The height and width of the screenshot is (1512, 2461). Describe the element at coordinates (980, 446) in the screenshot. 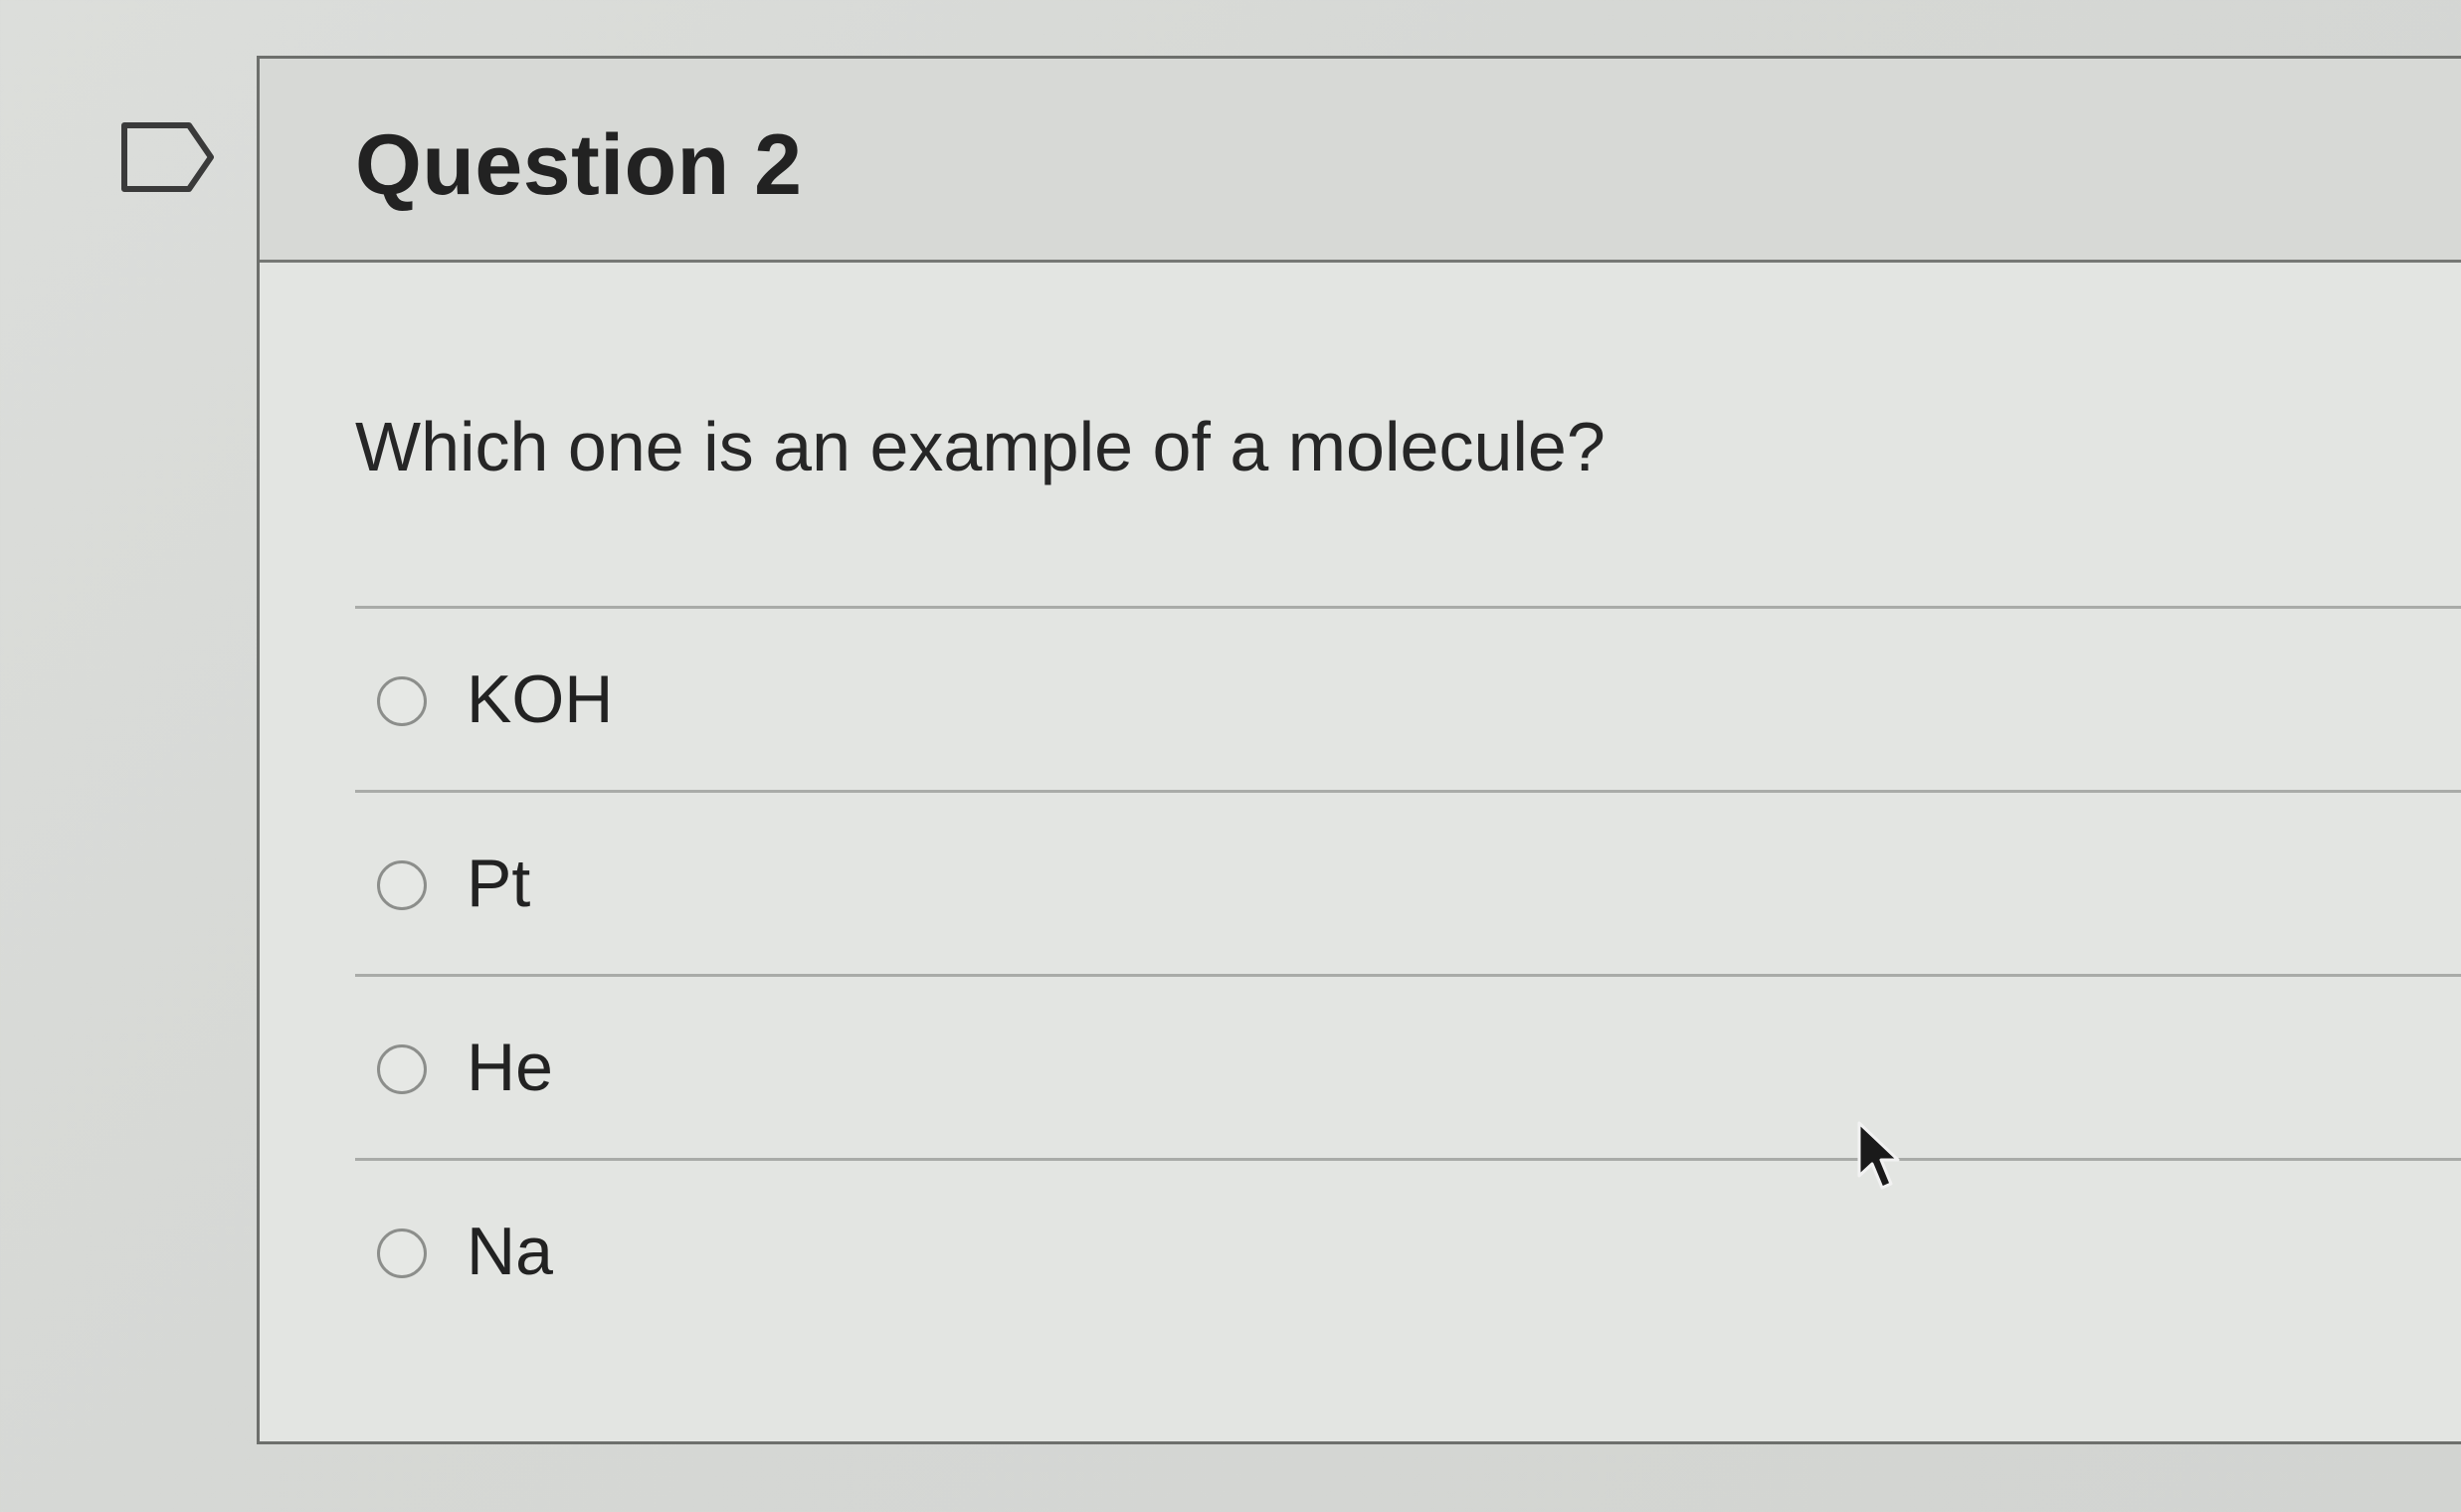

I see `question-text: Which one is an example of a molecule?` at that location.